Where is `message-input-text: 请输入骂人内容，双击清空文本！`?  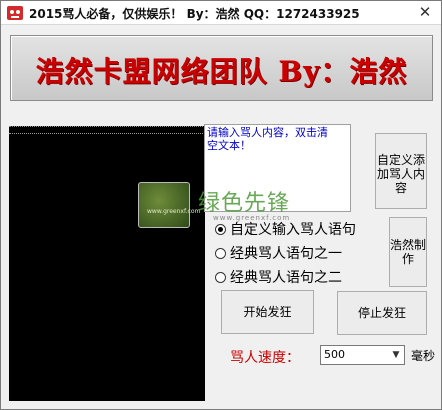
message-input-text: 请输入骂人内容，双击清空文本！ is located at coordinates (267, 139).